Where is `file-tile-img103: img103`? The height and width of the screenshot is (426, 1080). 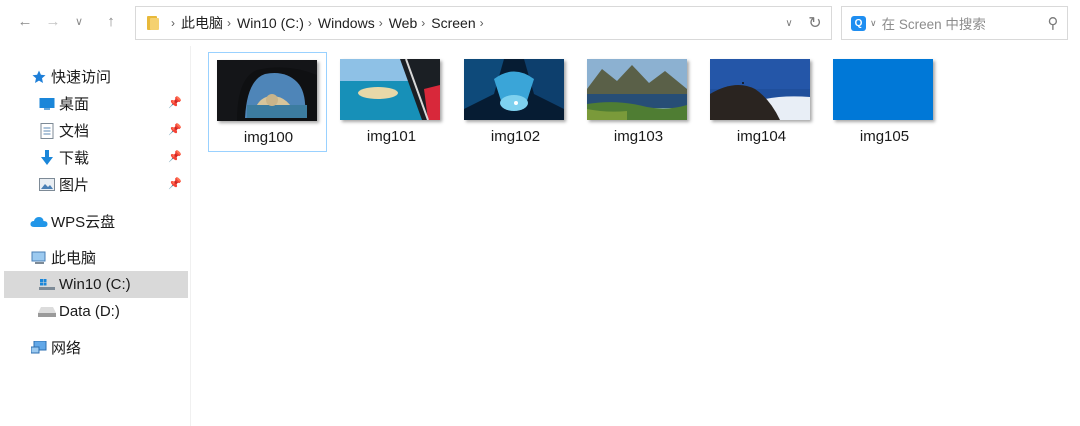
file-tile-img103: img103 is located at coordinates (638, 102).